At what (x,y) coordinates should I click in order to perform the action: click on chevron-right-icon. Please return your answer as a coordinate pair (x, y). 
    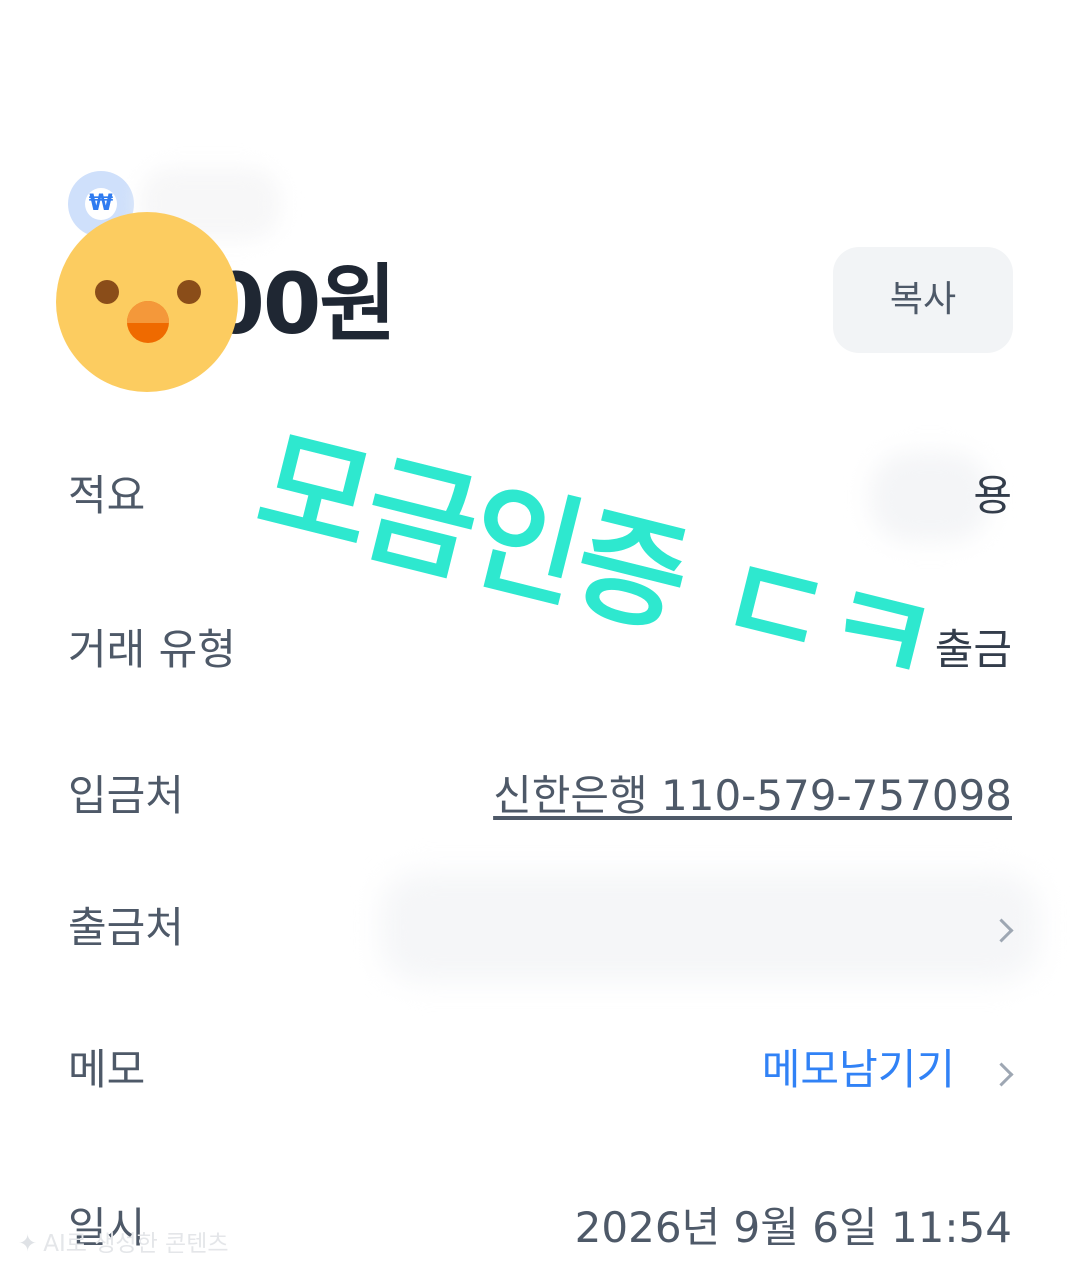
    Looking at the image, I should click on (1001, 1074).